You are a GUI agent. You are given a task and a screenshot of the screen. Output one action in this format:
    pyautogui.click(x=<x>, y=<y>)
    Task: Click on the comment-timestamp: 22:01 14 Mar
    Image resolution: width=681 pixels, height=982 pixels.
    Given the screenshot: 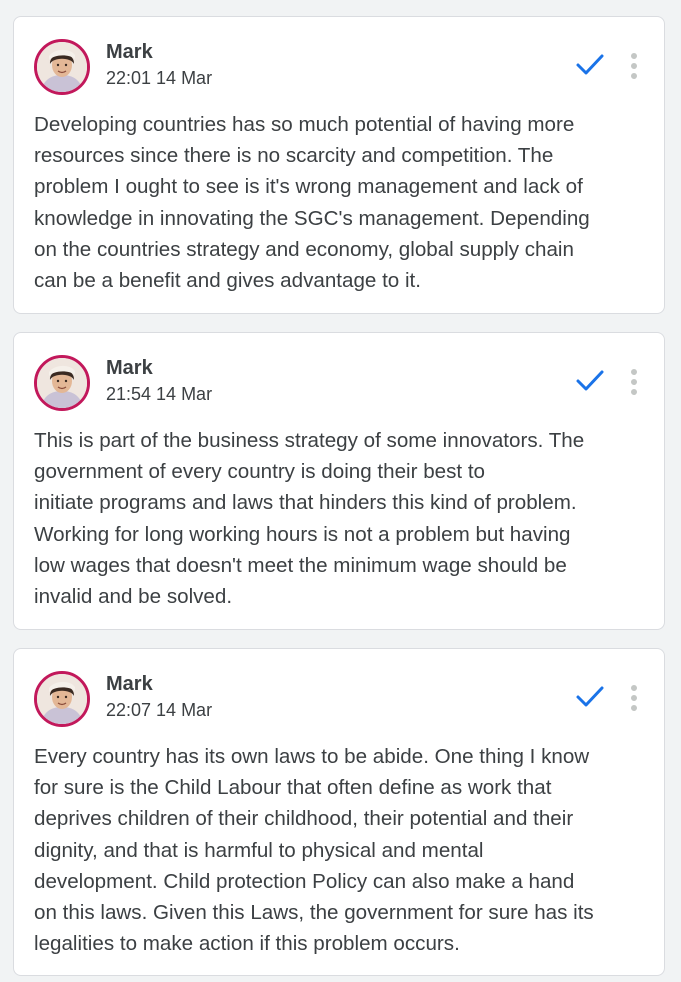 What is the action you would take?
    pyautogui.click(x=159, y=78)
    